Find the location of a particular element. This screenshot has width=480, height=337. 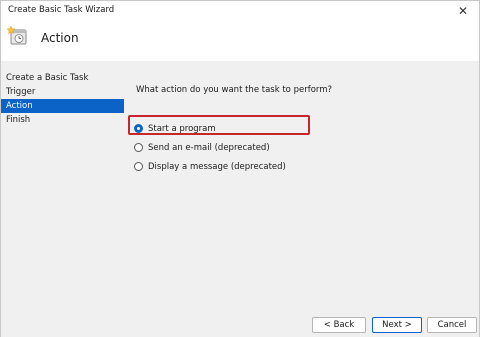

page-title: Action is located at coordinates (60, 38).